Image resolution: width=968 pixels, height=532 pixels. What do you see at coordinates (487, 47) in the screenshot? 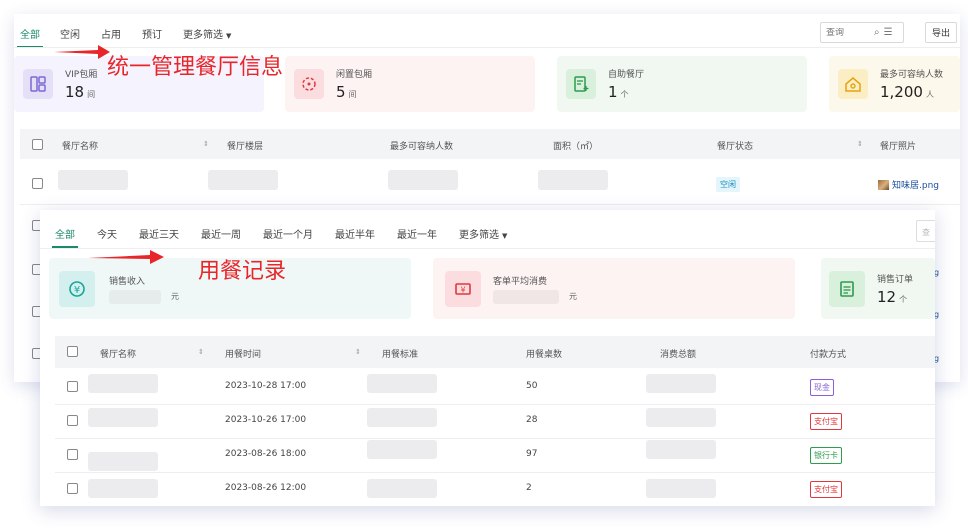
I see `tabs-divider` at bounding box center [487, 47].